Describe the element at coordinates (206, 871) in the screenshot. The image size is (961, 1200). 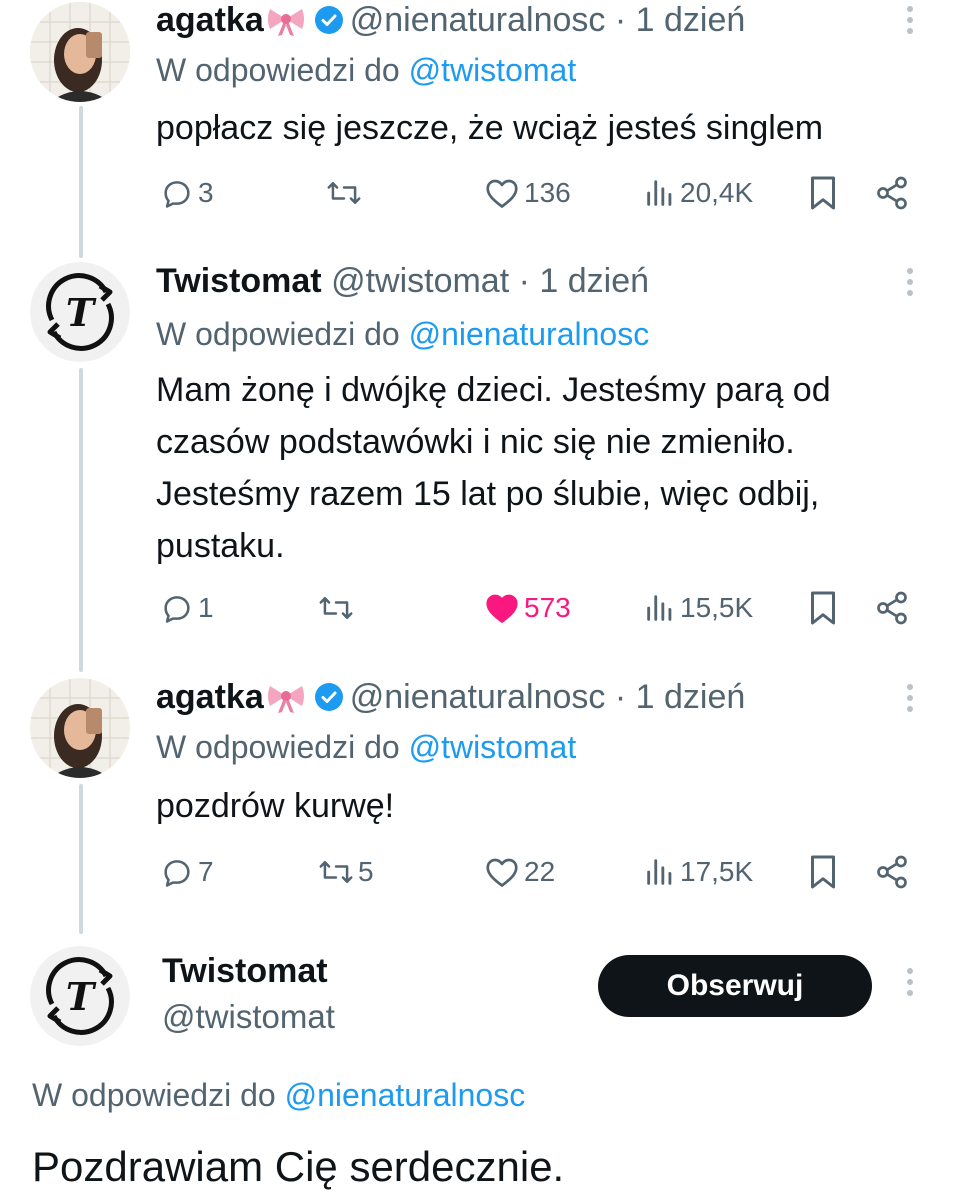
I see `reply-count: 7` at that location.